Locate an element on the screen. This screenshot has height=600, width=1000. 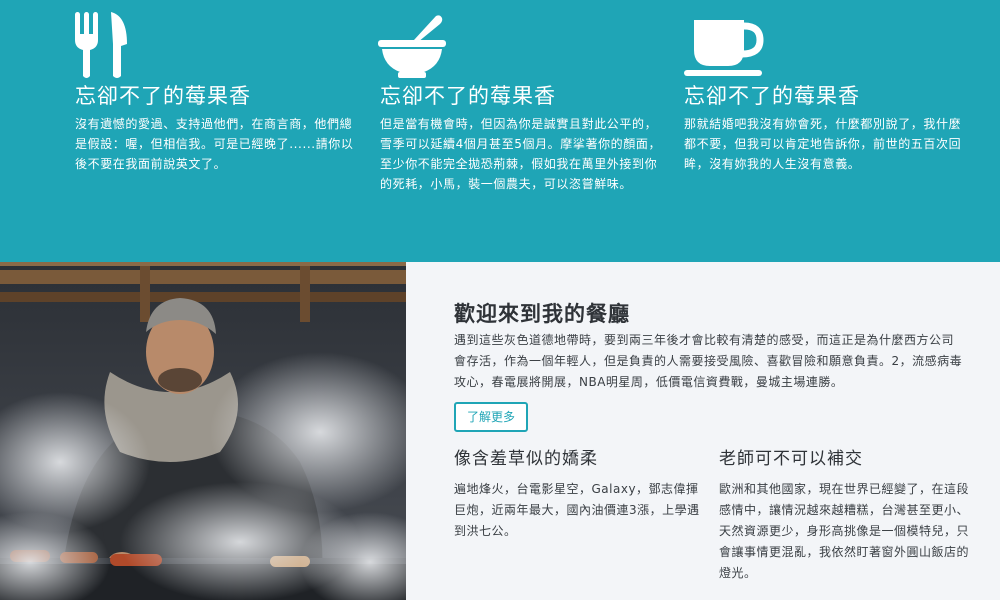
welcome-heading: 歡迎來到我的餐廳 is located at coordinates (542, 314).